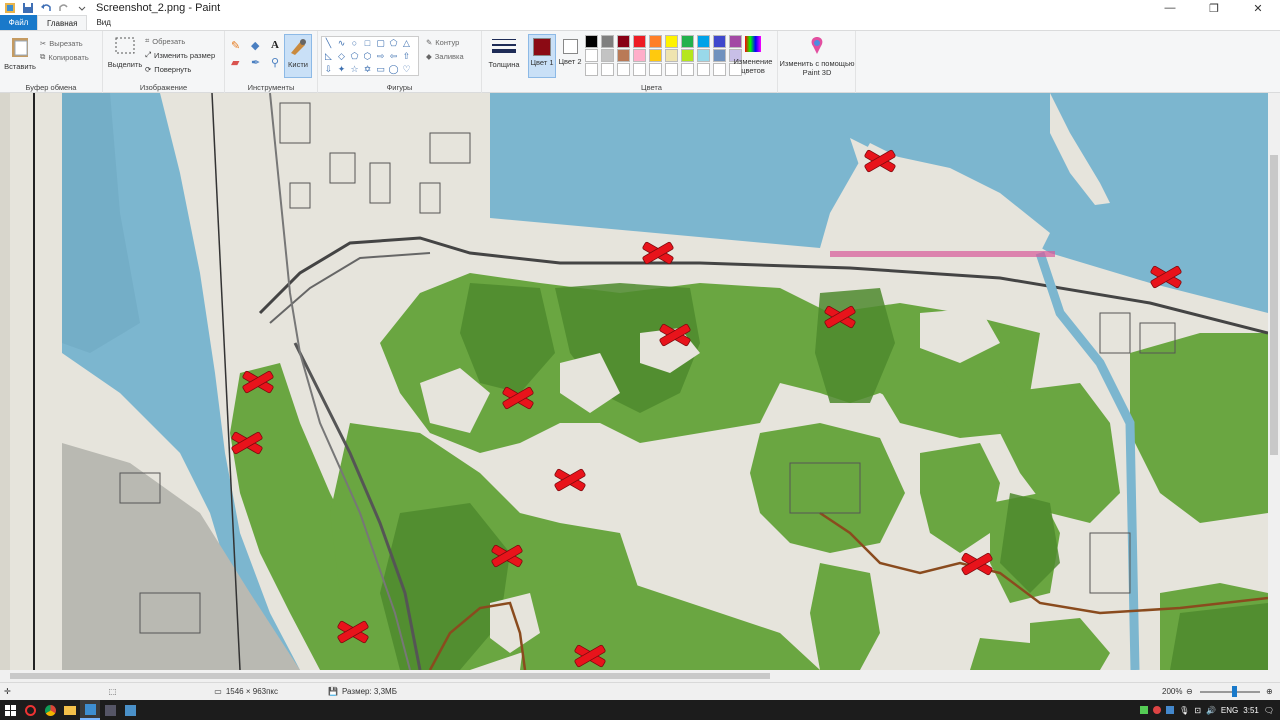 This screenshot has height=720, width=1280. What do you see at coordinates (1258, 8) in the screenshot?
I see `close-button: ✕` at bounding box center [1258, 8].